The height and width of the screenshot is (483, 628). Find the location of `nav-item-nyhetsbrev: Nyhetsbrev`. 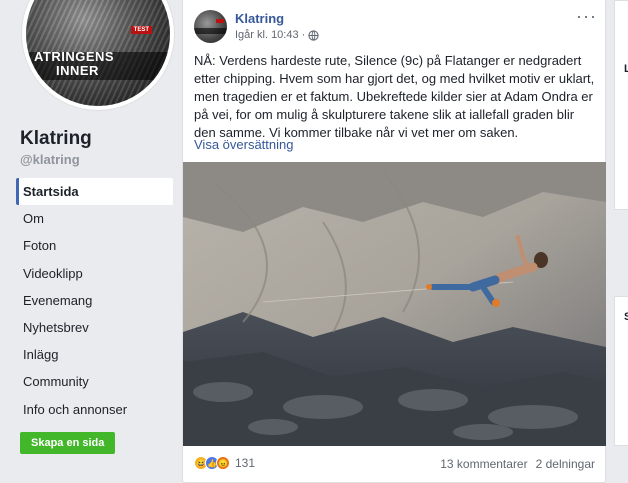

nav-item-nyhetsbrev: Nyhetsbrev is located at coordinates (94, 327).